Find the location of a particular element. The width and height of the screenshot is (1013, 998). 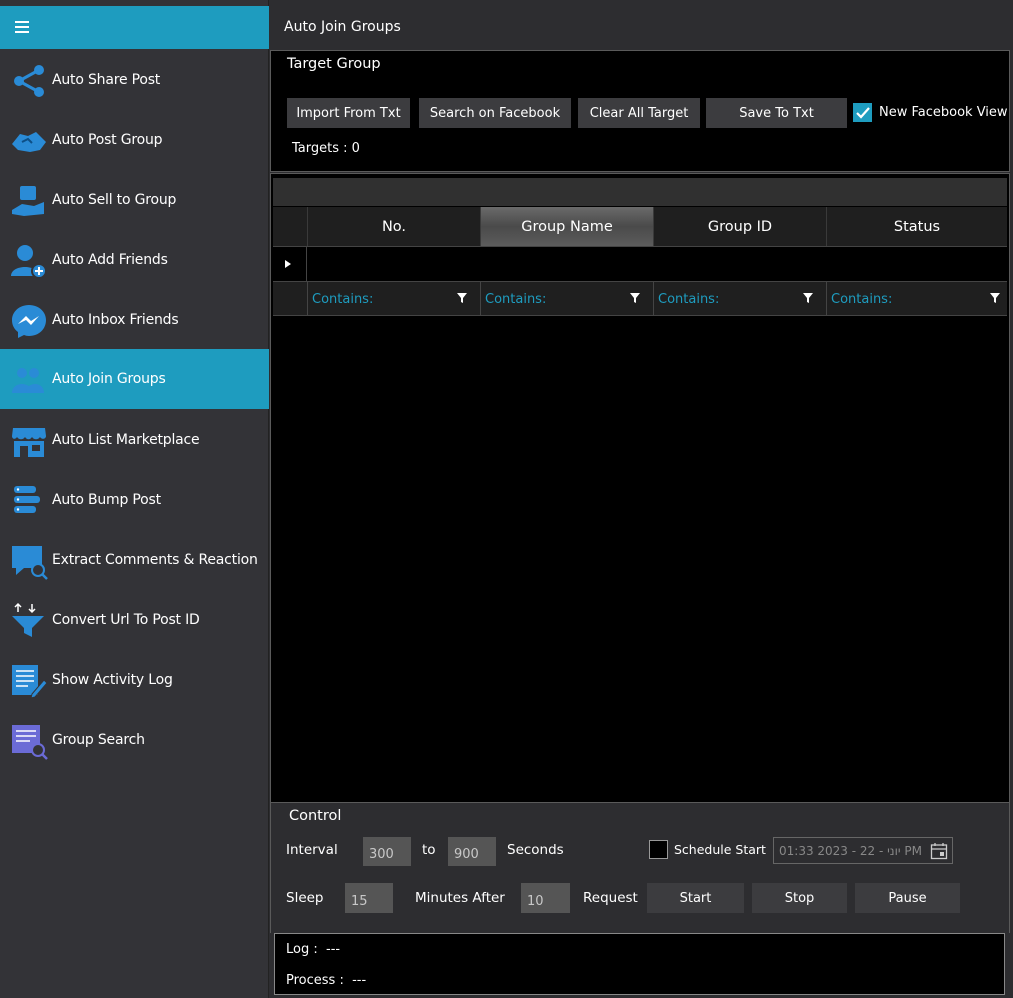

minutes-after-label: Minutes After is located at coordinates (460, 898).